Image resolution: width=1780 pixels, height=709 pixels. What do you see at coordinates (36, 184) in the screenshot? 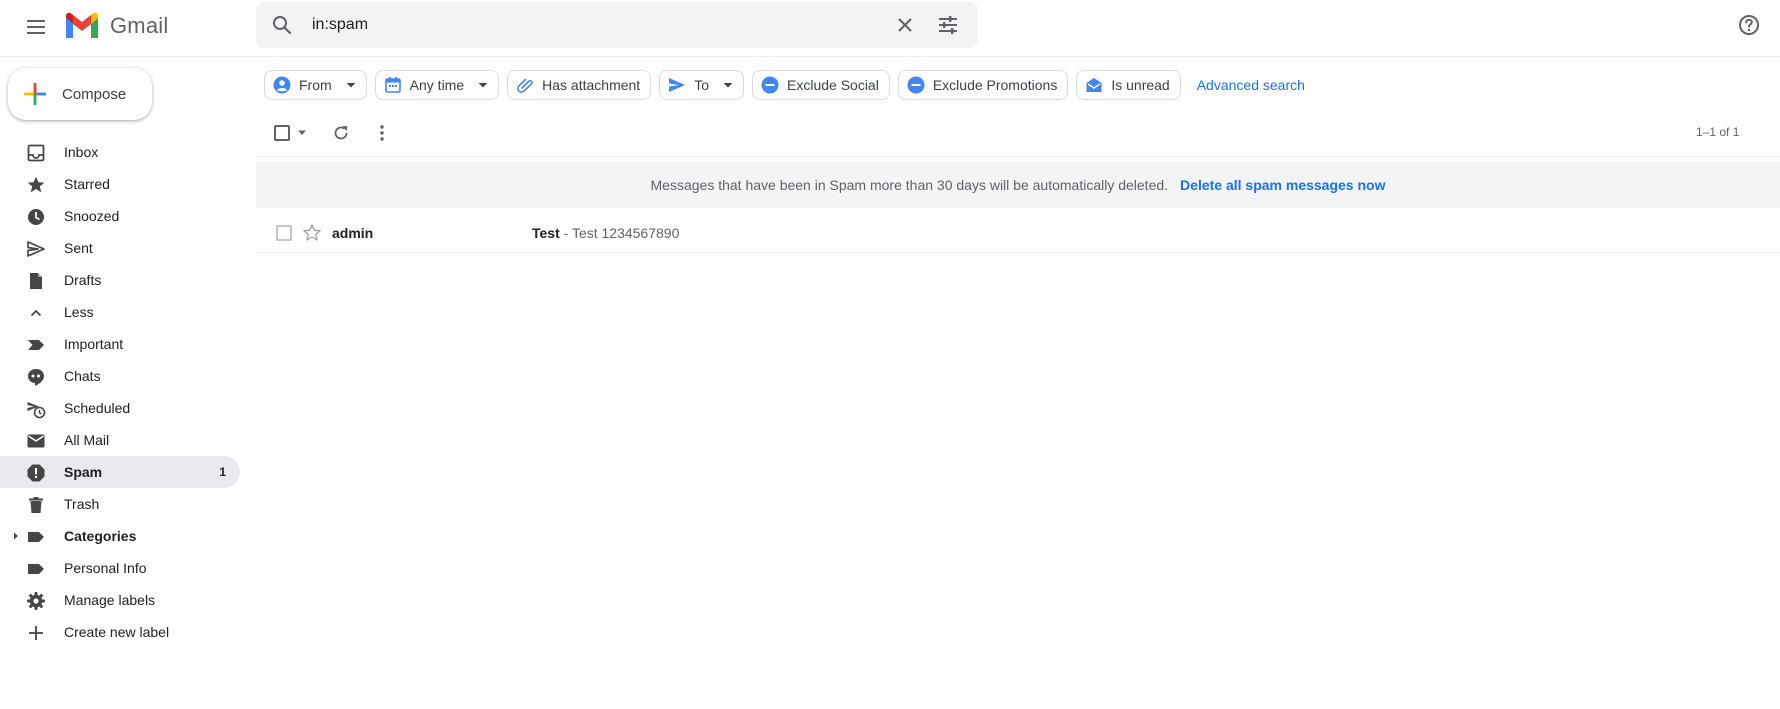
I see `star-icon` at bounding box center [36, 184].